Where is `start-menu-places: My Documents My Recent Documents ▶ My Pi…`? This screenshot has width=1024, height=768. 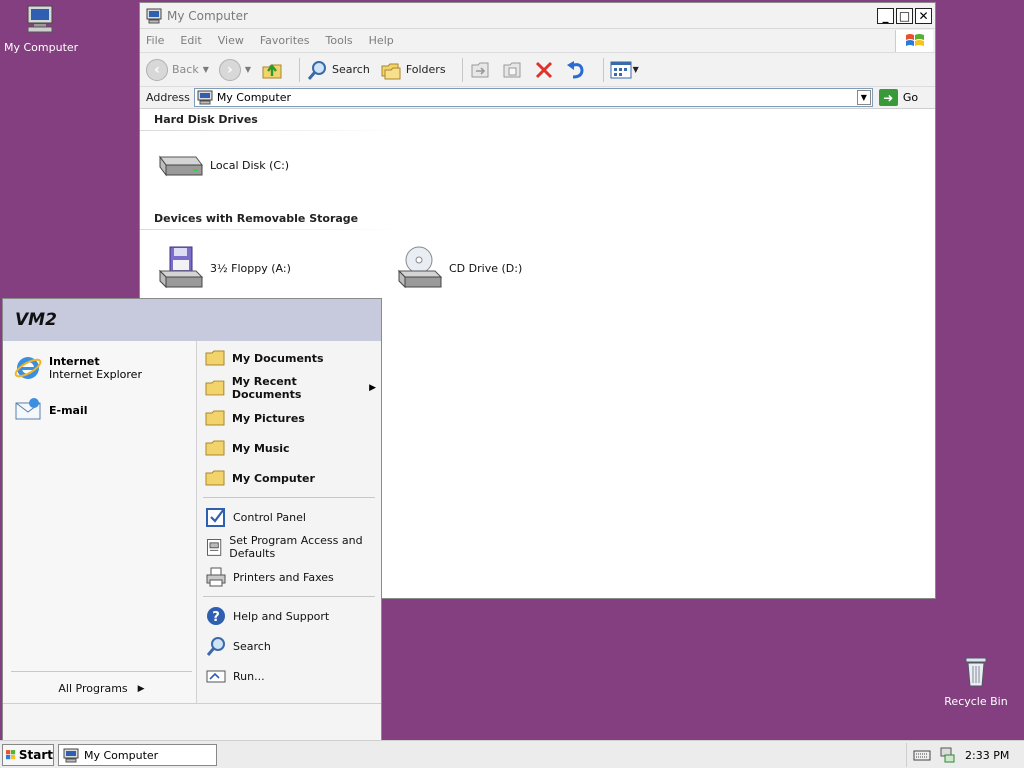
start-menu-places: My Documents My Recent Documents ▶ My Pi… is located at coordinates (288, 522).